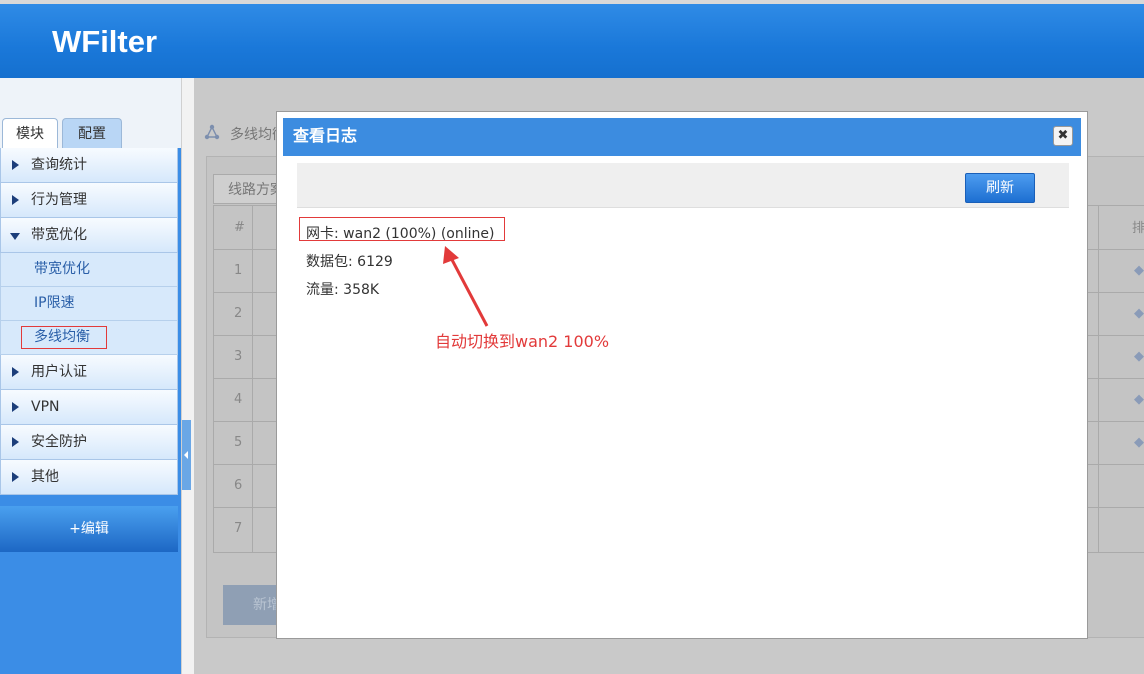 Image resolution: width=1144 pixels, height=674 pixels. Describe the element at coordinates (62, 269) in the screenshot. I see `sidebar-subitem-label: 带宽优化` at that location.